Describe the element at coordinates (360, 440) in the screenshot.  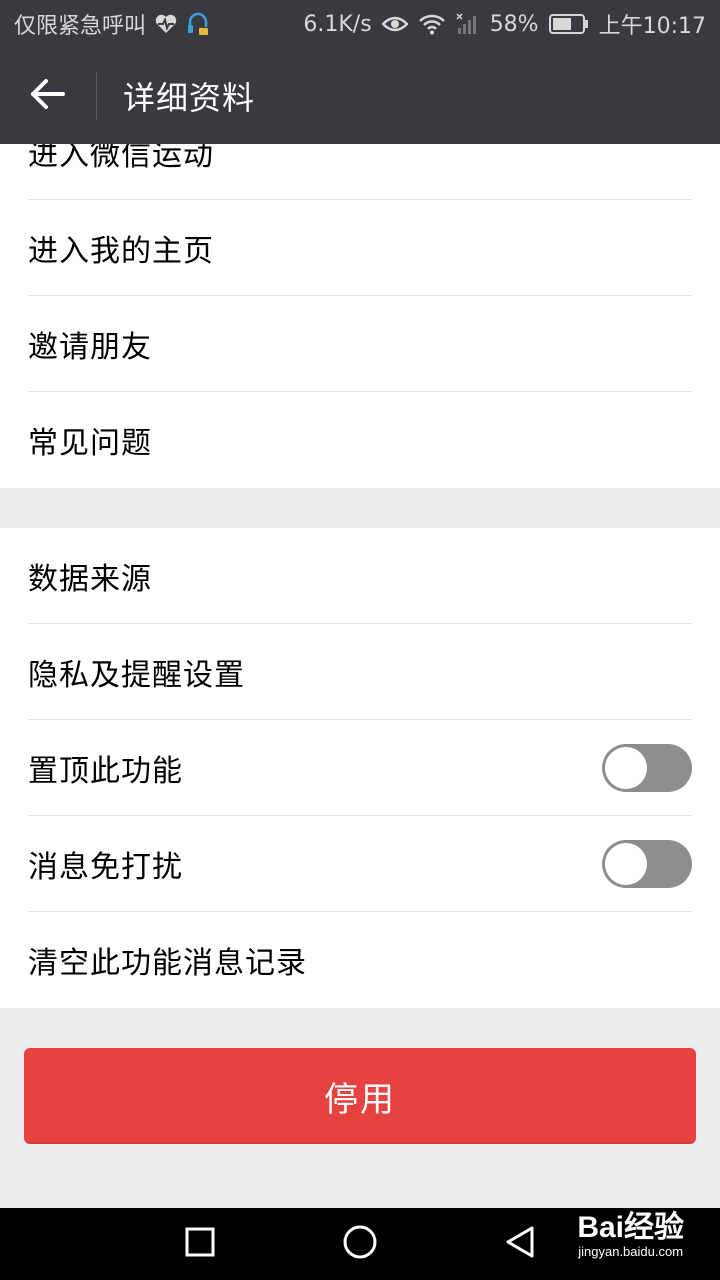
I see `menu-item-faq: 常见问题` at that location.